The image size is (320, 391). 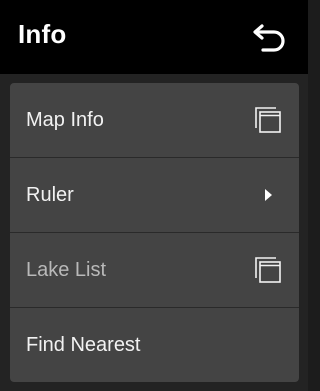 I want to click on chevron-right-icon, so click(x=268, y=195).